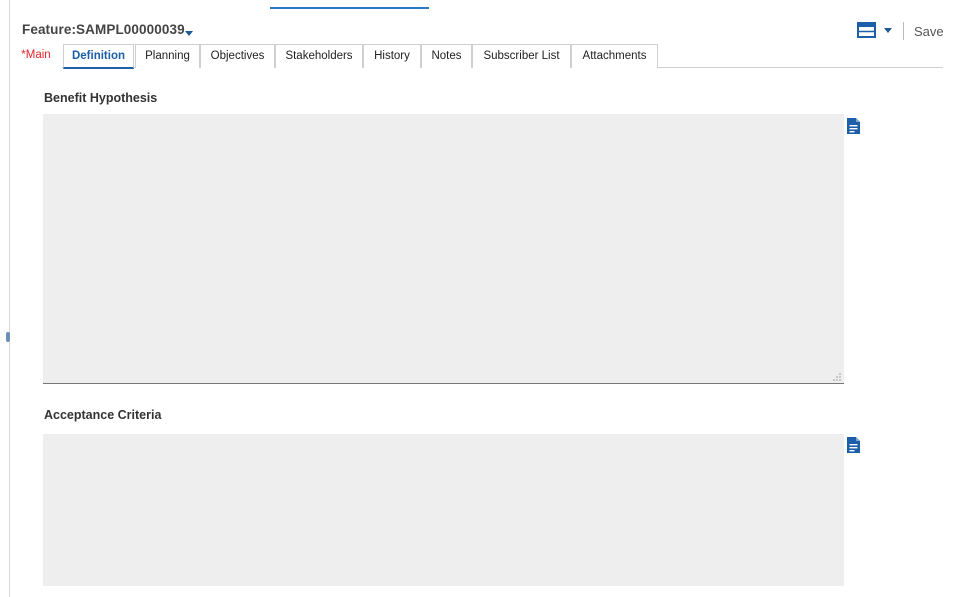  Describe the element at coordinates (319, 56) in the screenshot. I see `tab-stakeholders: Stakeholders` at that location.